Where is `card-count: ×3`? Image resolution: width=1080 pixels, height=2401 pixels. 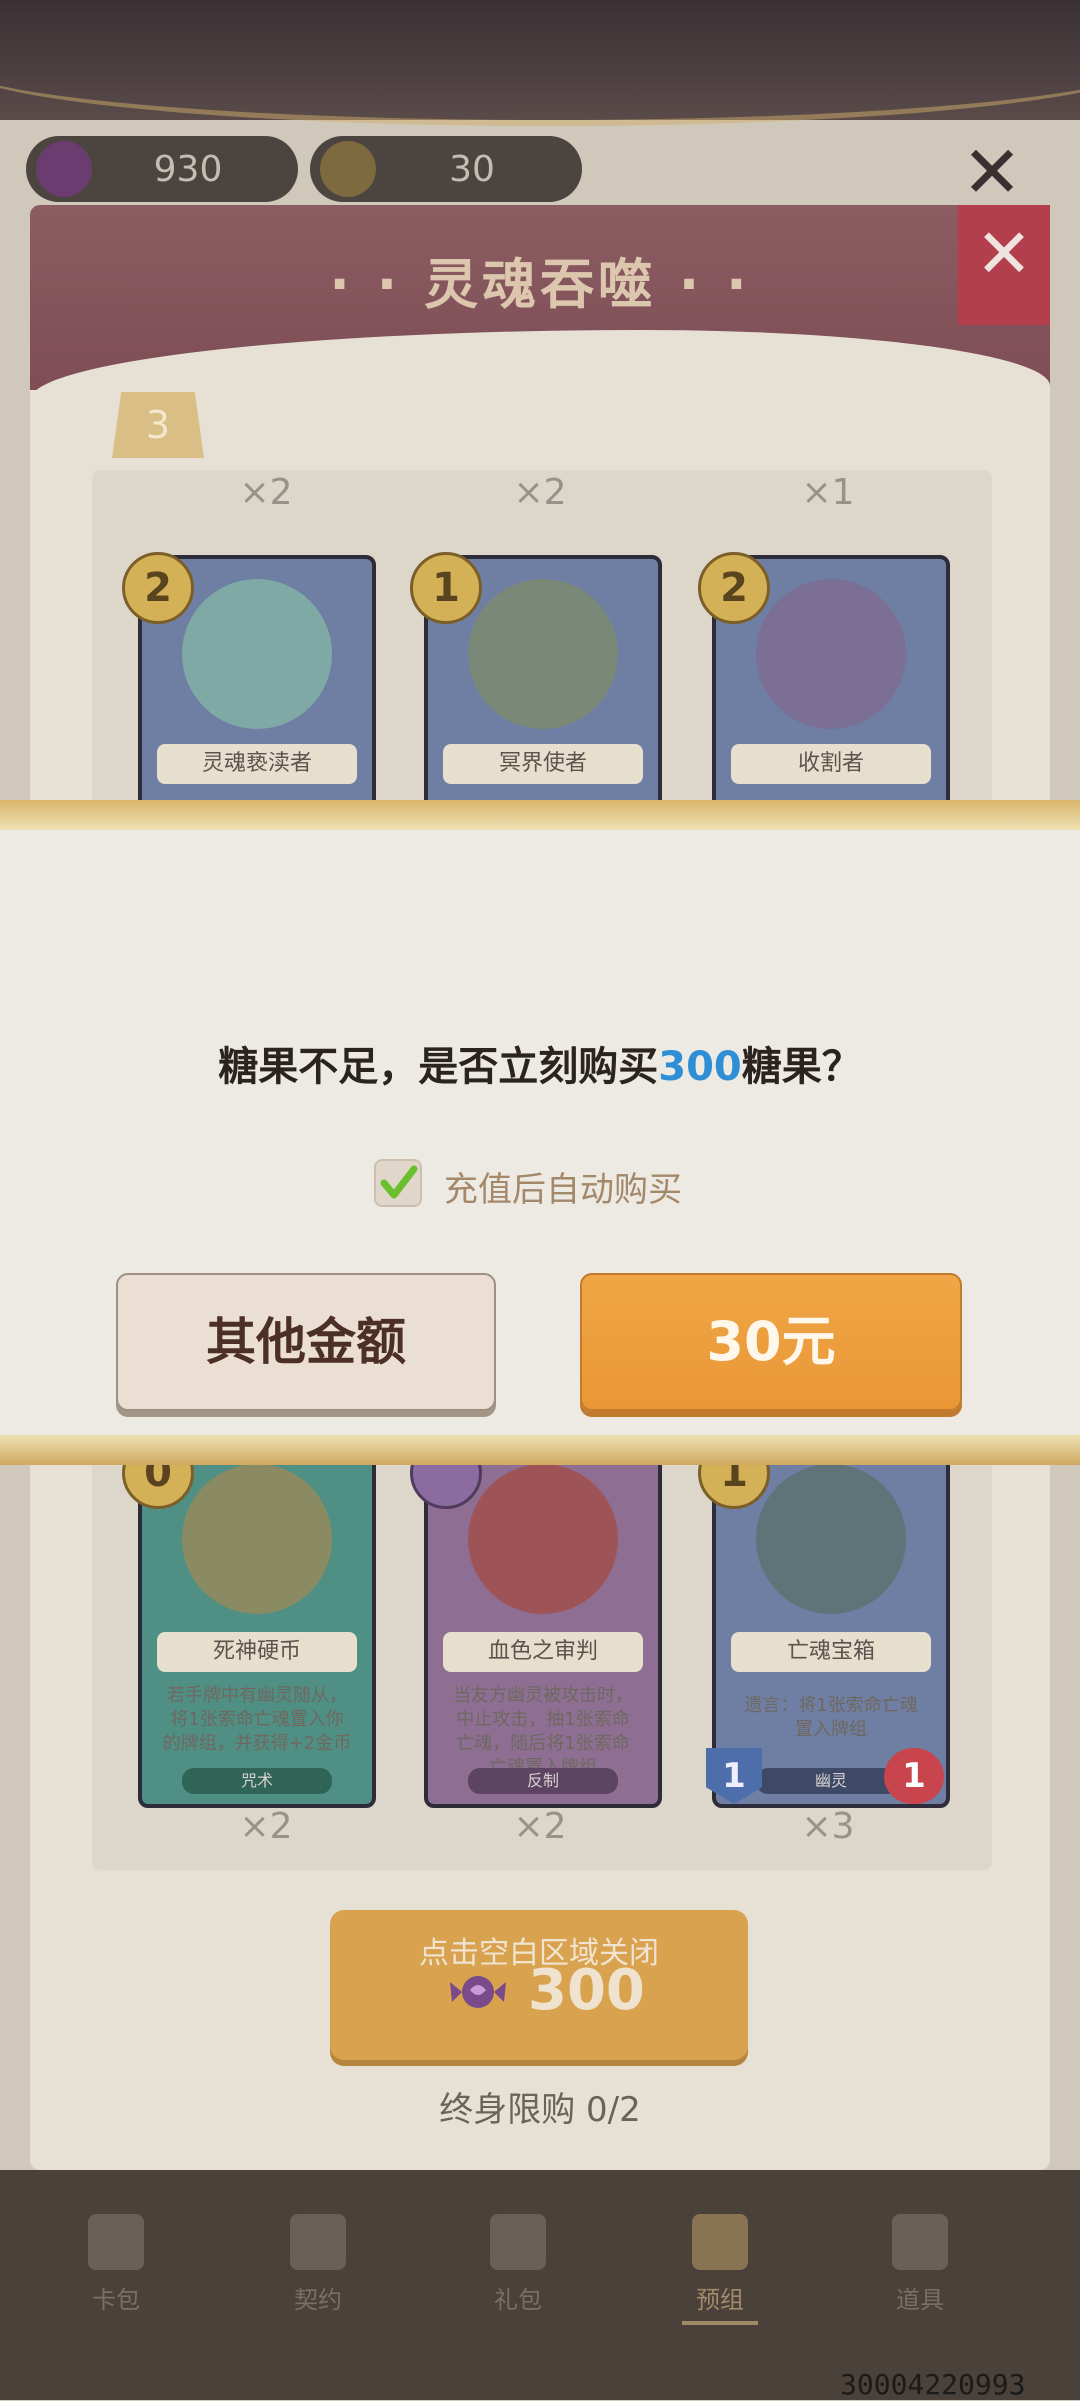
card-count: ×3 is located at coordinates (828, 1826).